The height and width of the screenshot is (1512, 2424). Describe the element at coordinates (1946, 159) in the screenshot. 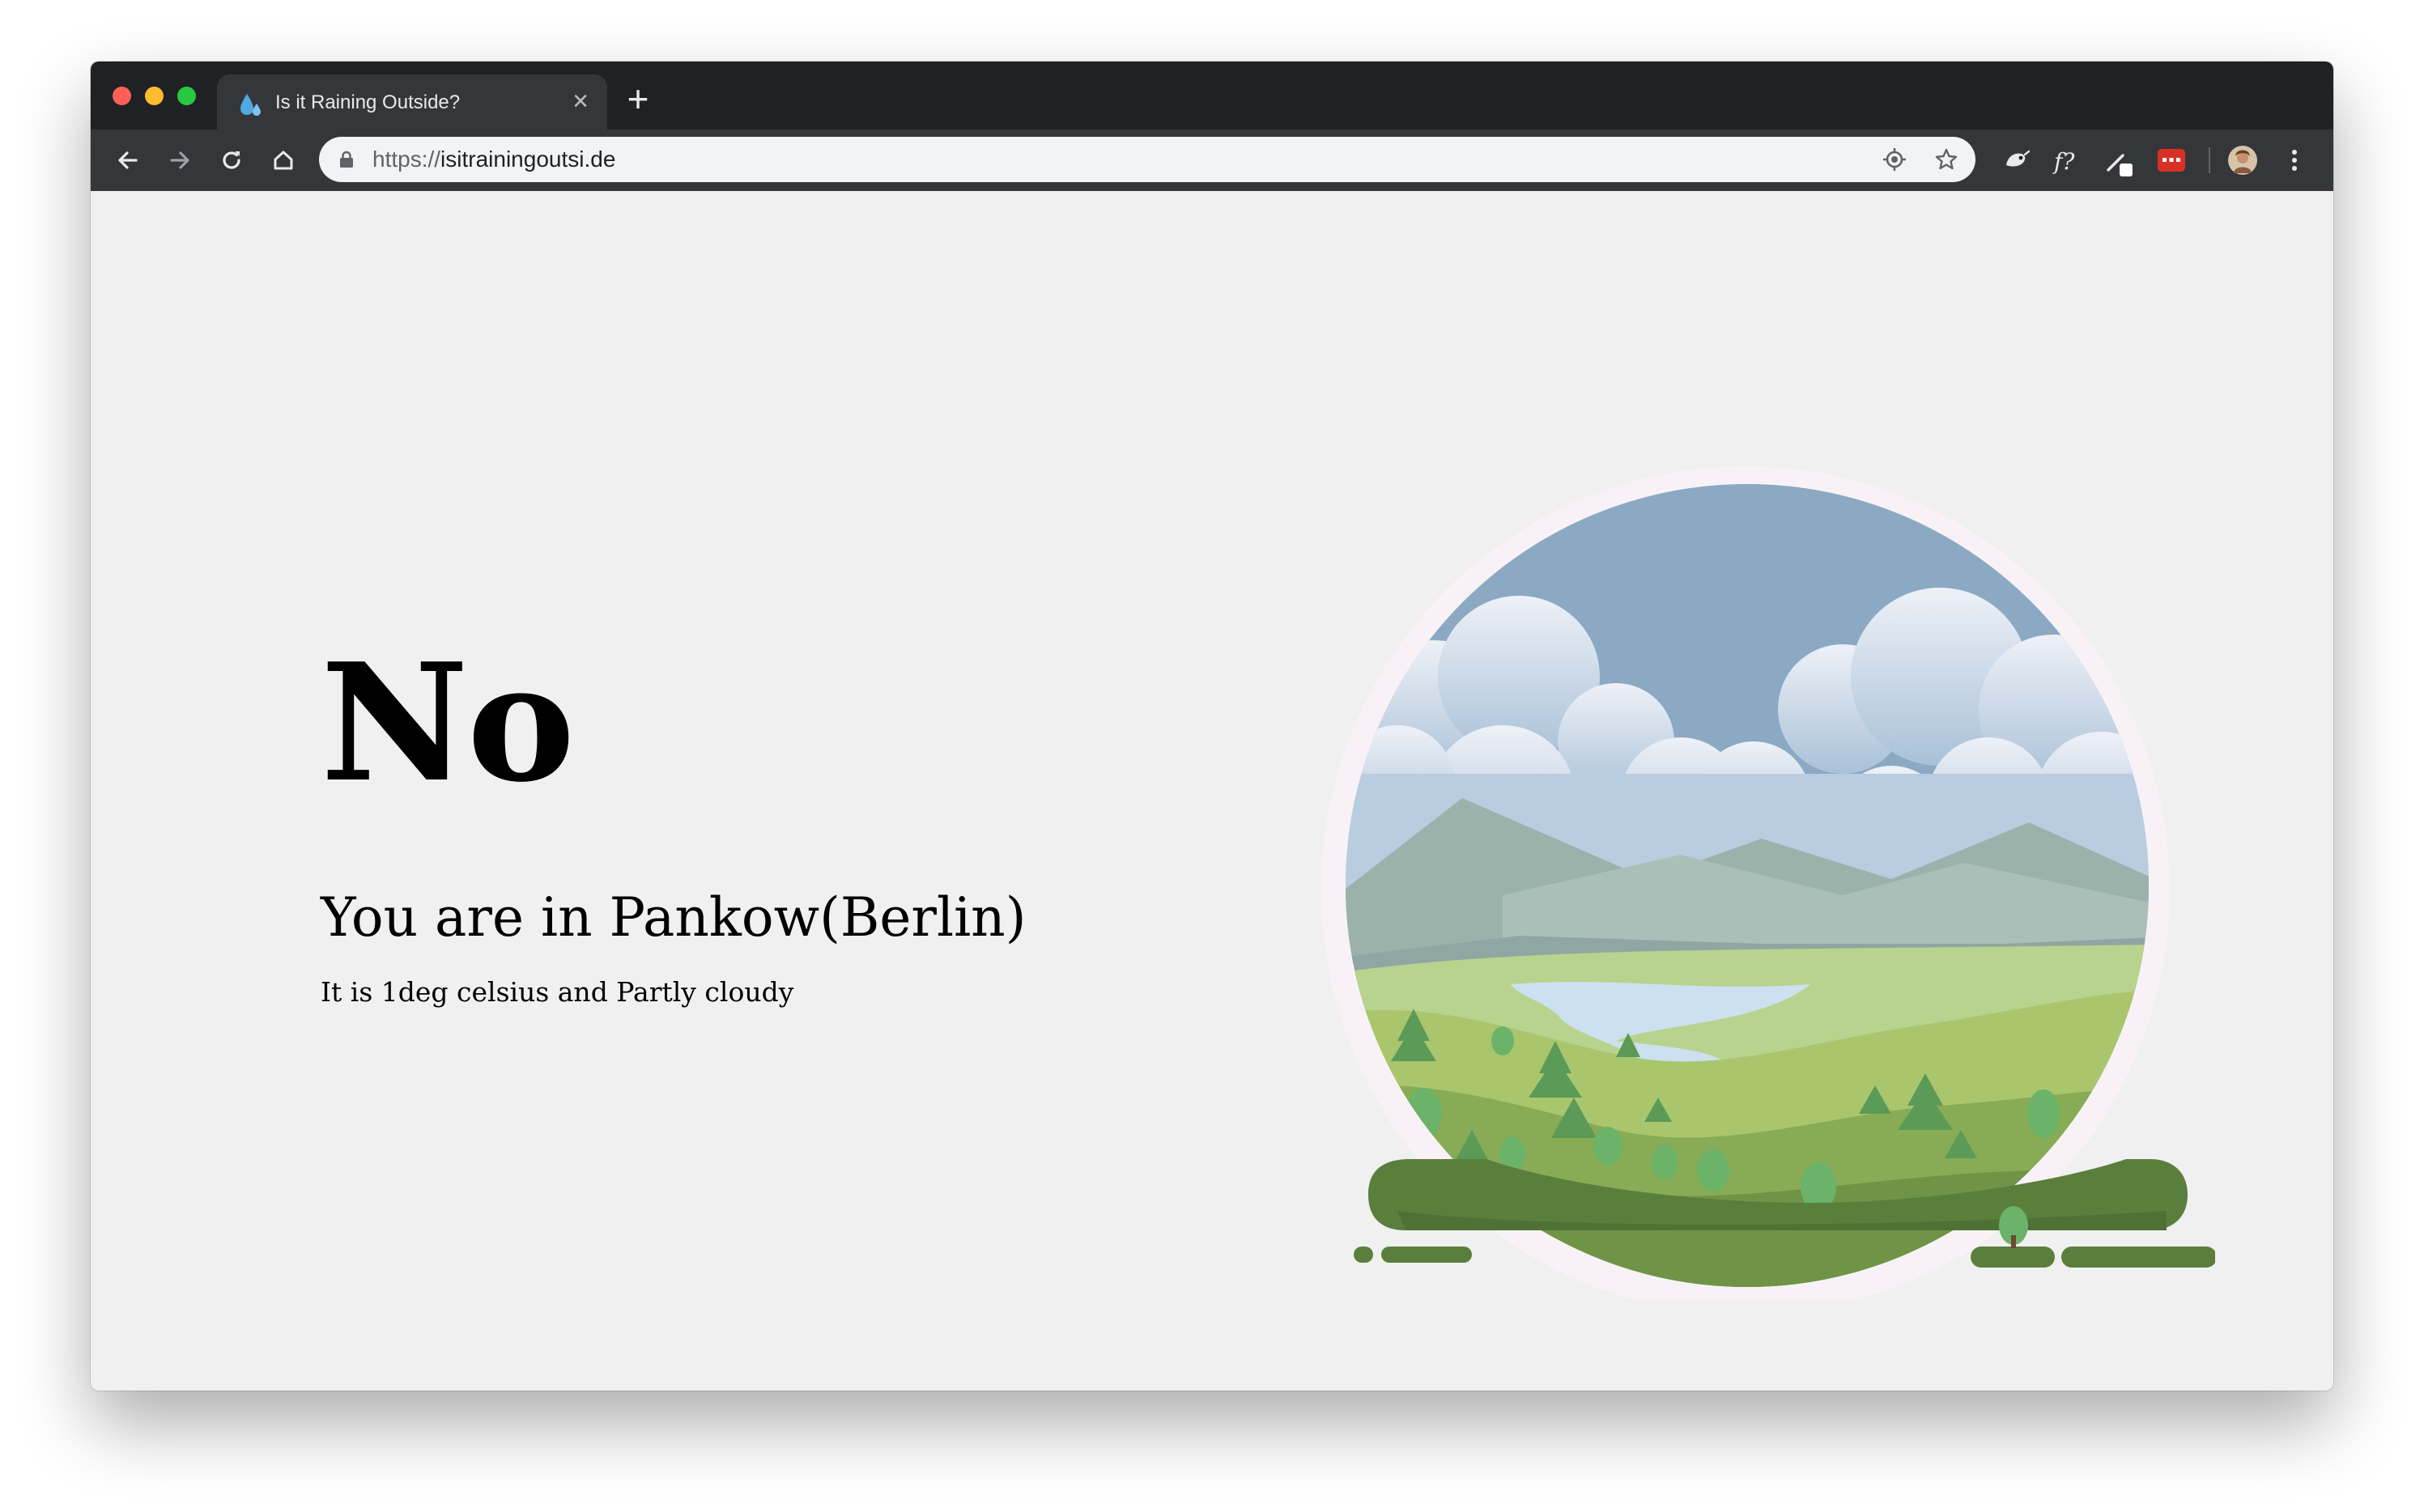

I see `bookmark-star-icon` at that location.